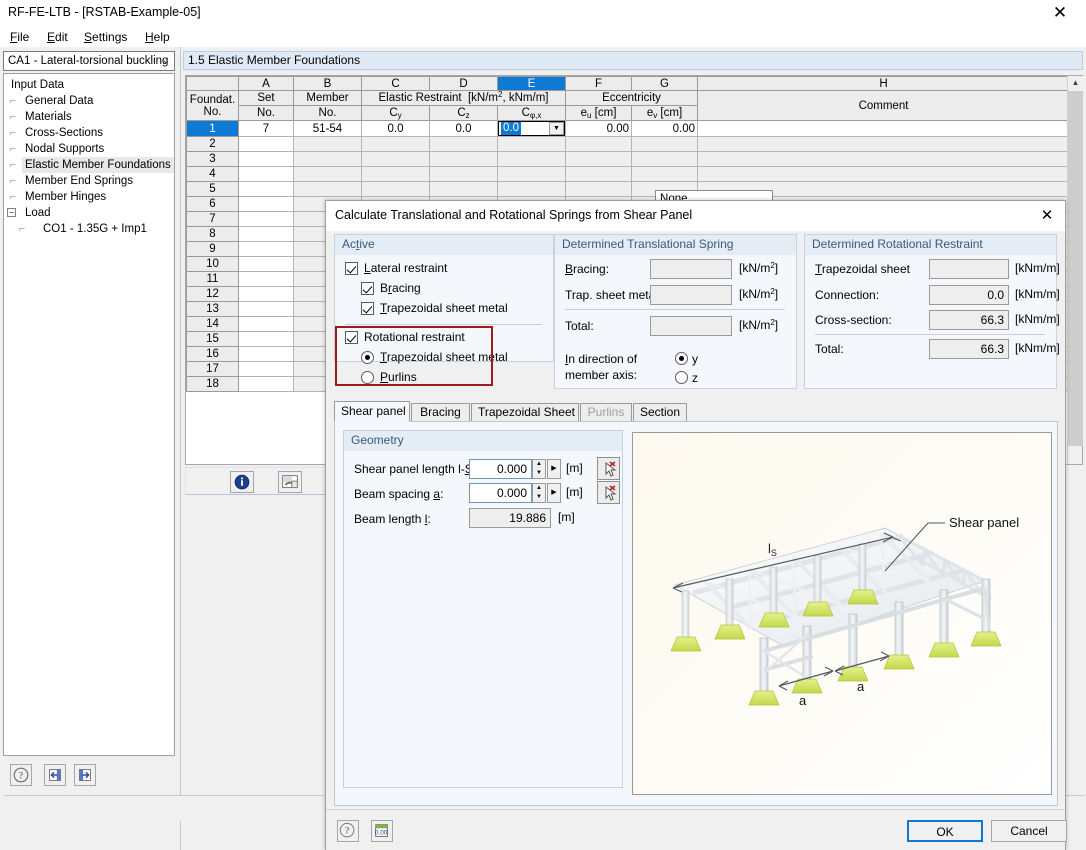  I want to click on table-row: 4, so click(628, 174).